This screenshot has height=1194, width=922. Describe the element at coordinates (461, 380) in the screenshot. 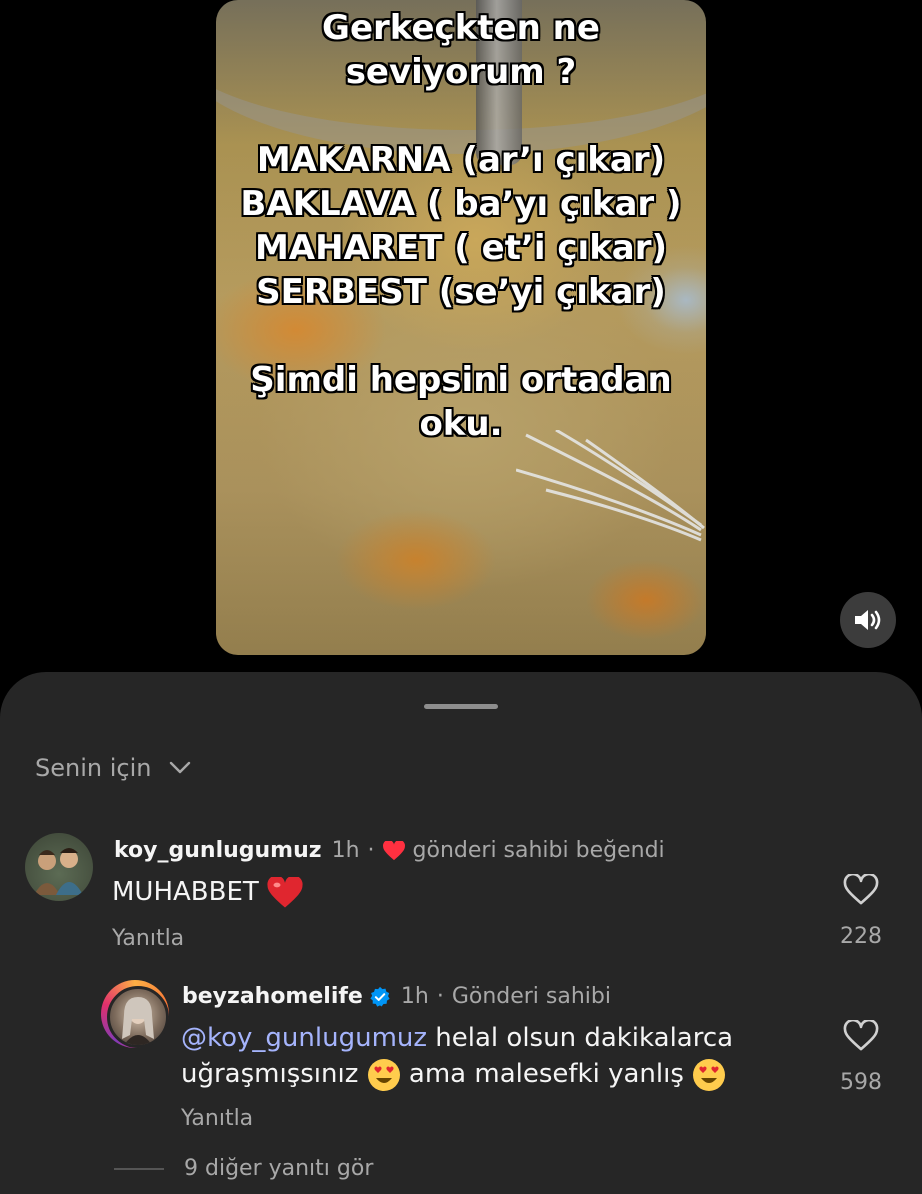

I see `overlay-line: Şimdi hepsini ortadan` at that location.